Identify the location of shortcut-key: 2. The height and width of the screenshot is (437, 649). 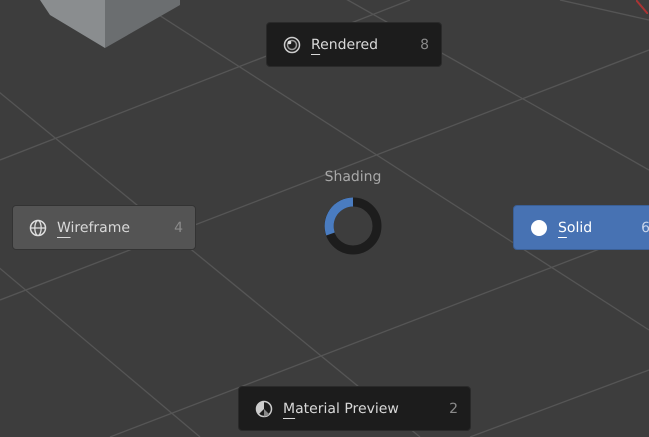
(453, 408).